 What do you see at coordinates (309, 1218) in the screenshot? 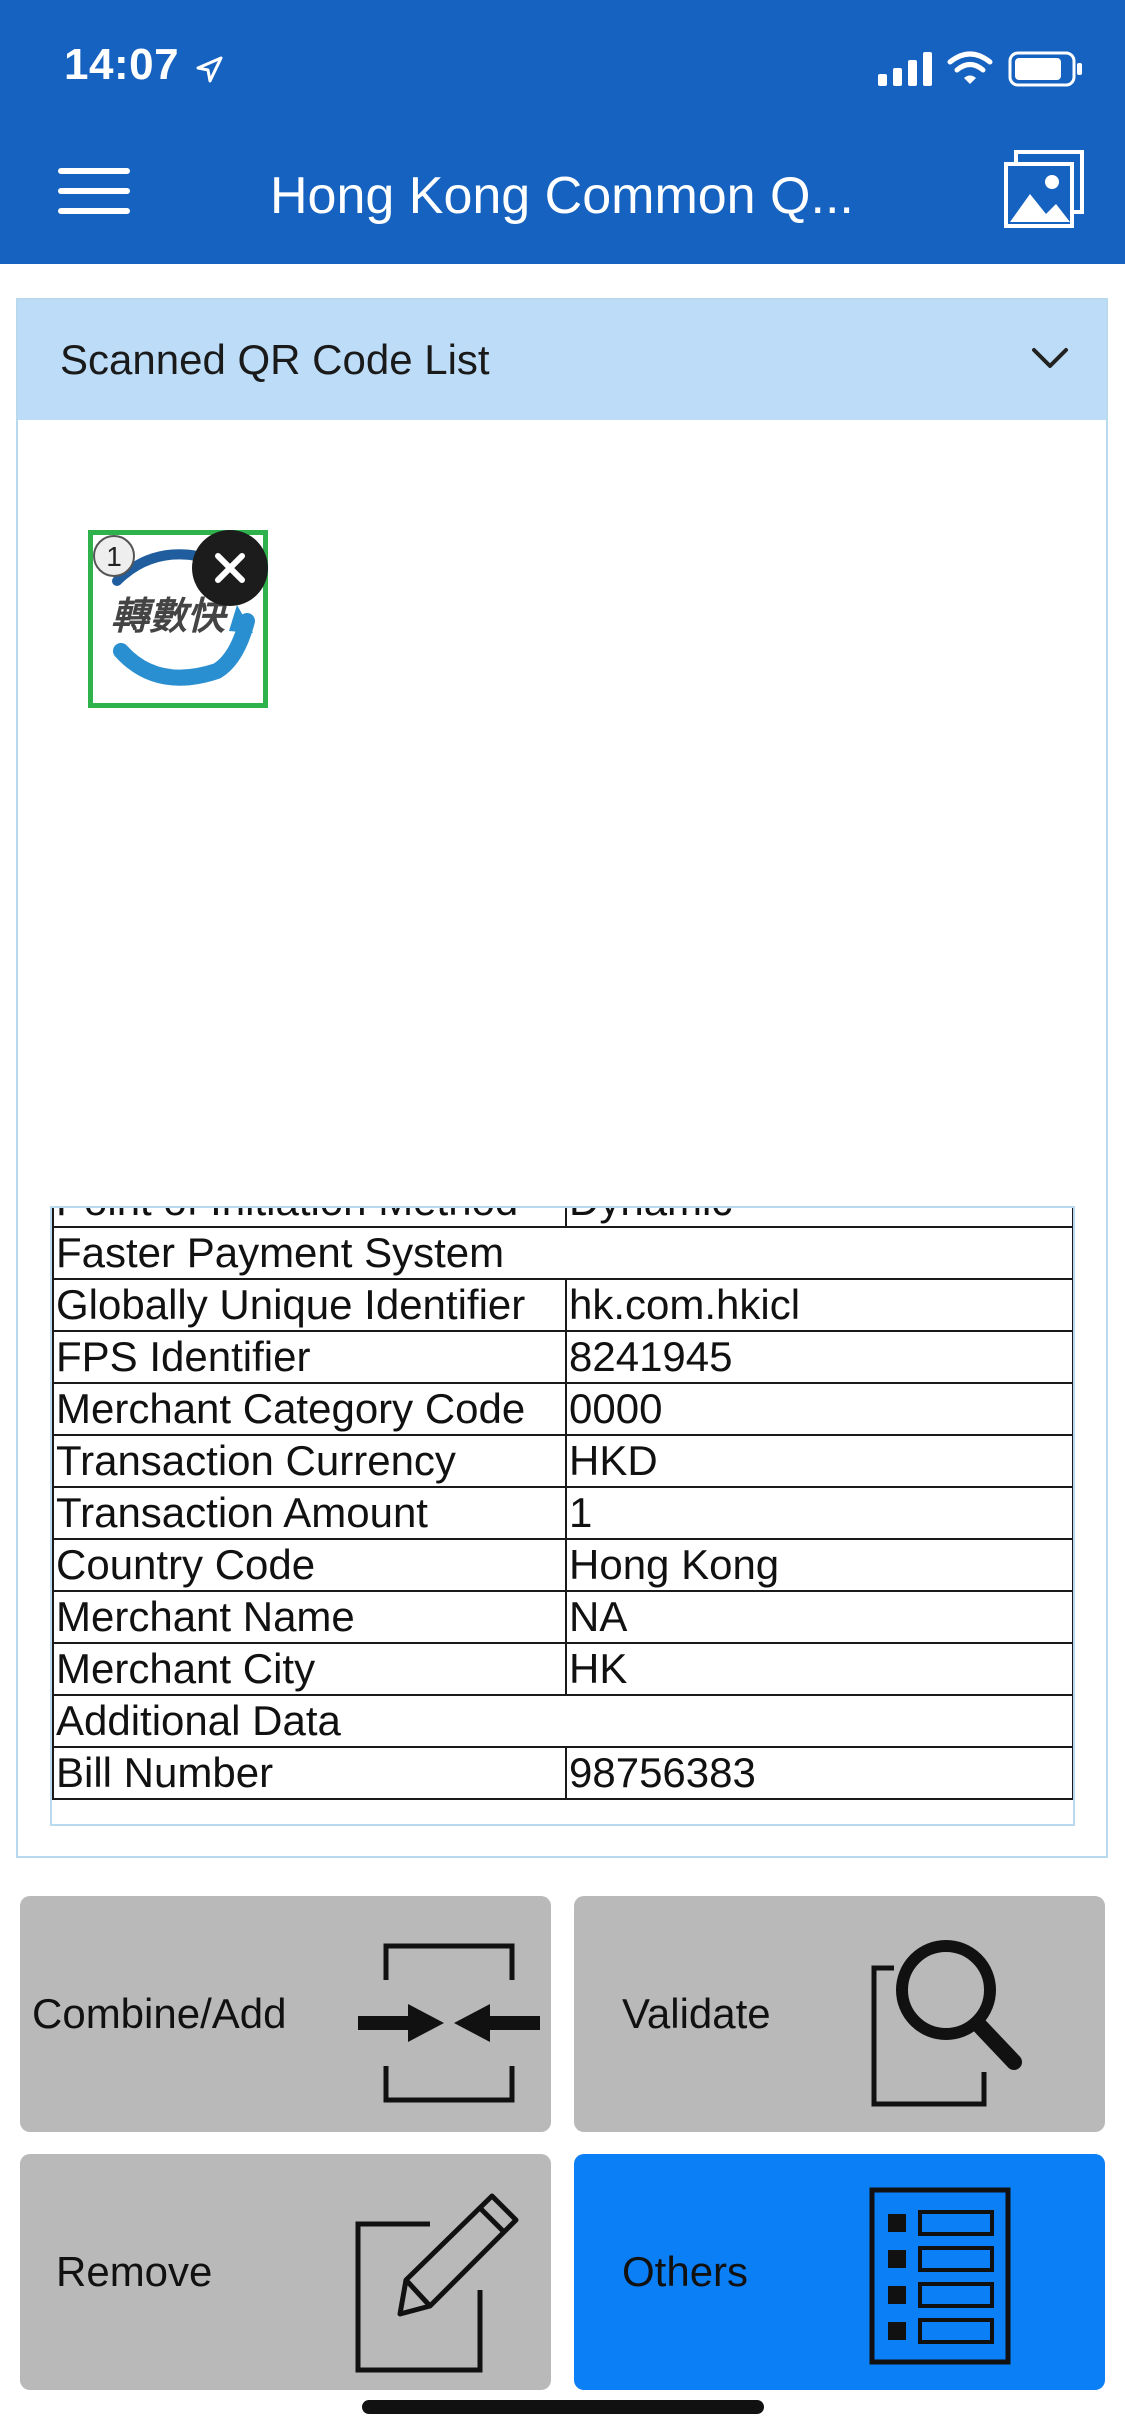
I see `row-label: Point of Initiation Method` at bounding box center [309, 1218].